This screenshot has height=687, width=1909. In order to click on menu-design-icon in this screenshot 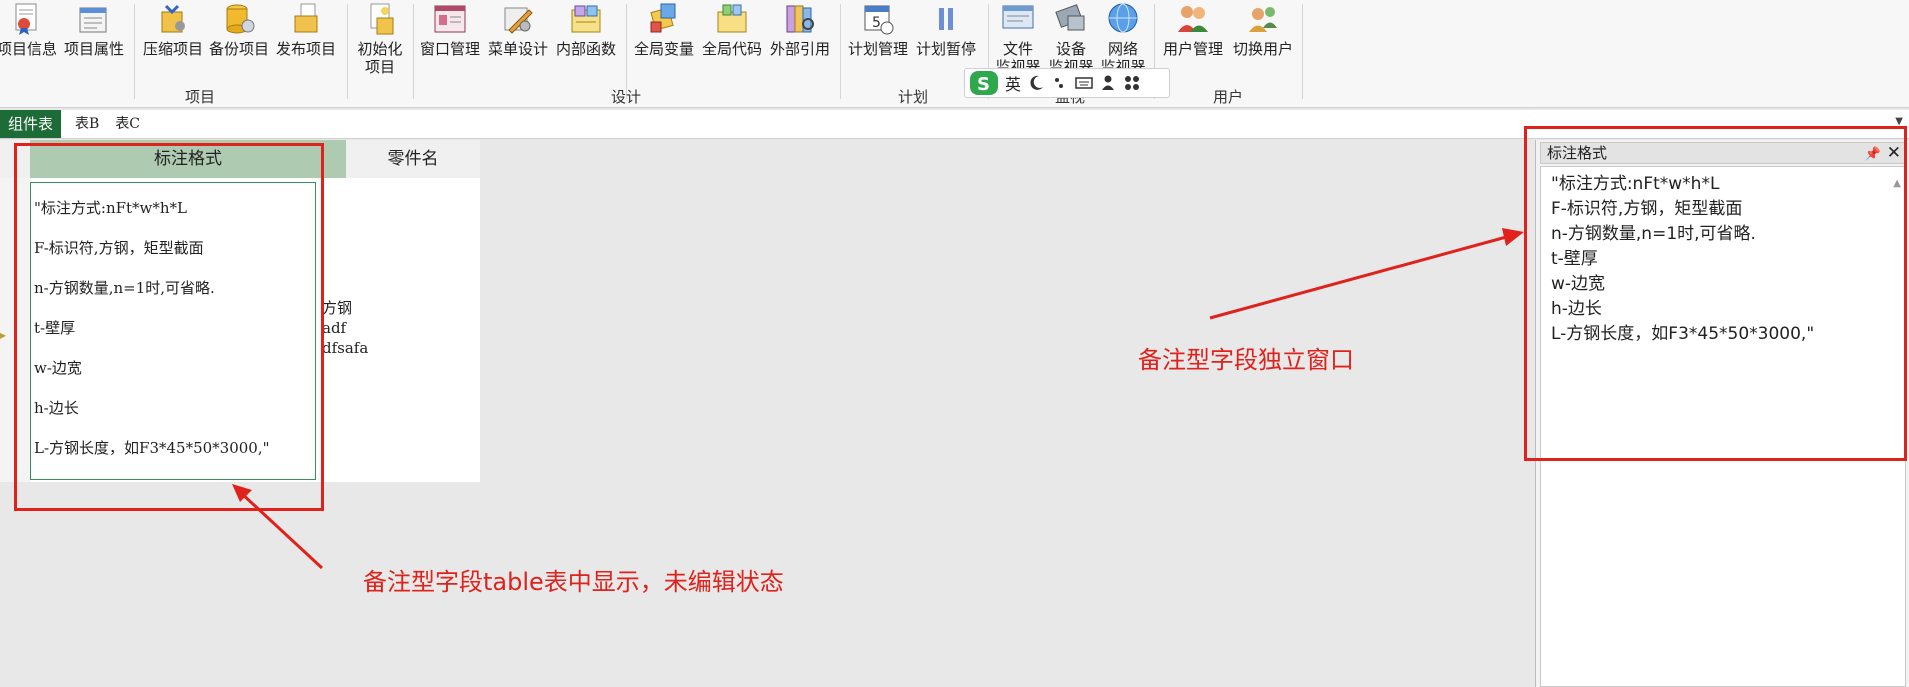, I will do `click(518, 20)`.